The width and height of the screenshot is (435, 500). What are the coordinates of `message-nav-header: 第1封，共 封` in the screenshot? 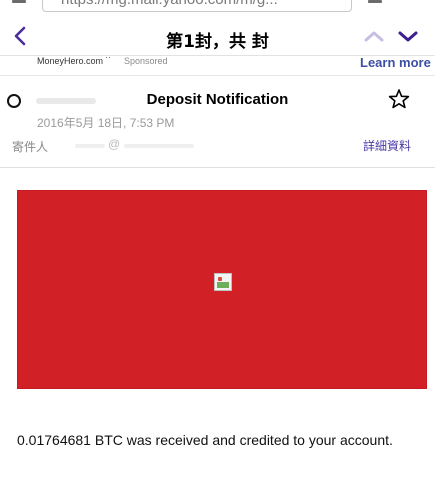 It's located at (217, 36).